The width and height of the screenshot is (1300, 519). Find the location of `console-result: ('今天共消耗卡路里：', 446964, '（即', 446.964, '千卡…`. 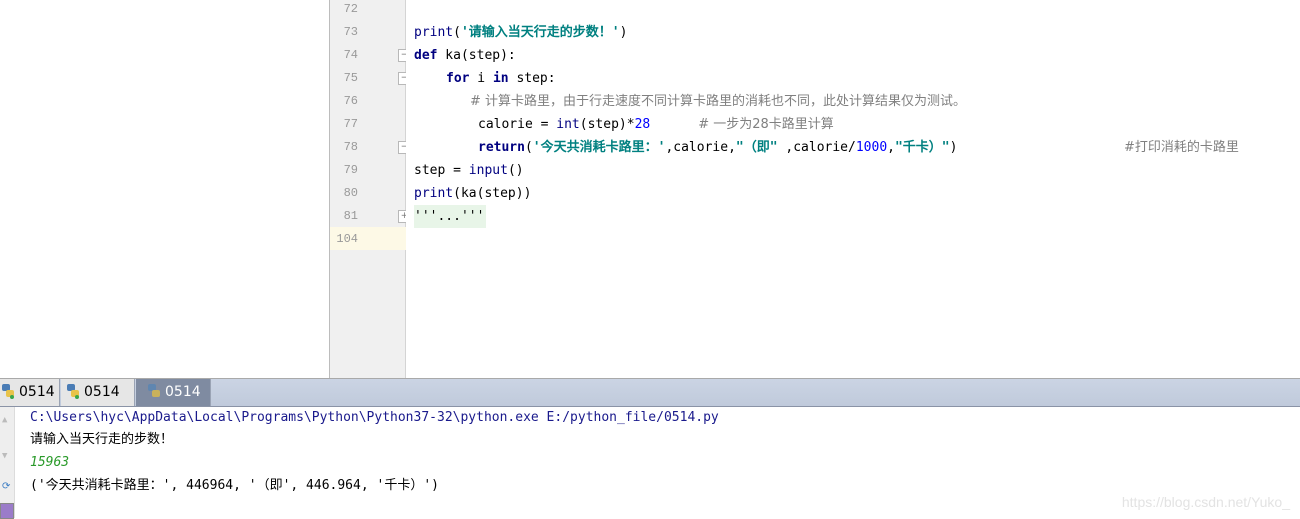

console-result: ('今天共消耗卡路里：', 446964, '（即', 446.964, '千卡… is located at coordinates (234, 485).